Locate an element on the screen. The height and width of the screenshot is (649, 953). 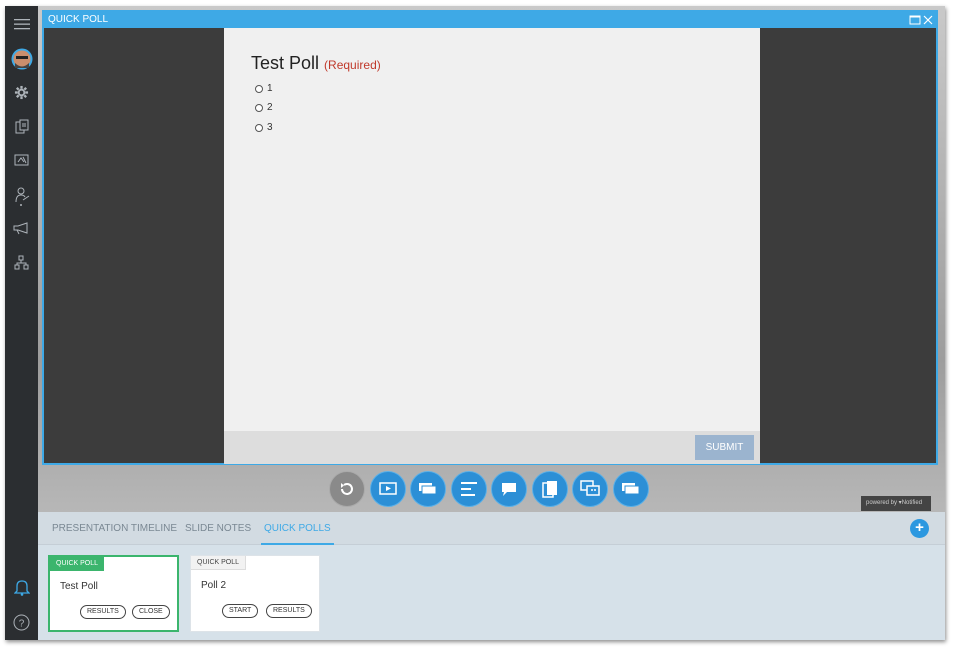
agenda-button is located at coordinates (468, 489).